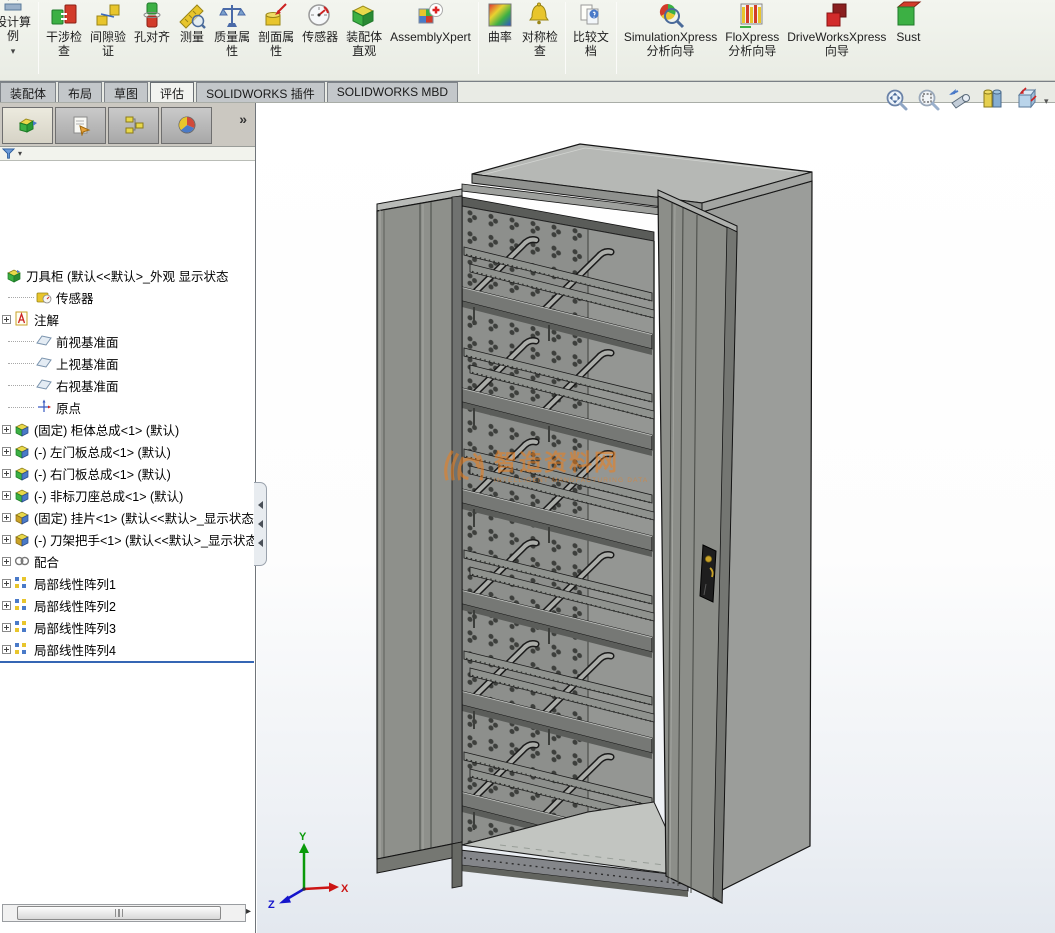 The image size is (1055, 933). Describe the element at coordinates (108, 29) in the screenshot. I see `ribbon-button-clearance-verification: 间隙验 证` at that location.